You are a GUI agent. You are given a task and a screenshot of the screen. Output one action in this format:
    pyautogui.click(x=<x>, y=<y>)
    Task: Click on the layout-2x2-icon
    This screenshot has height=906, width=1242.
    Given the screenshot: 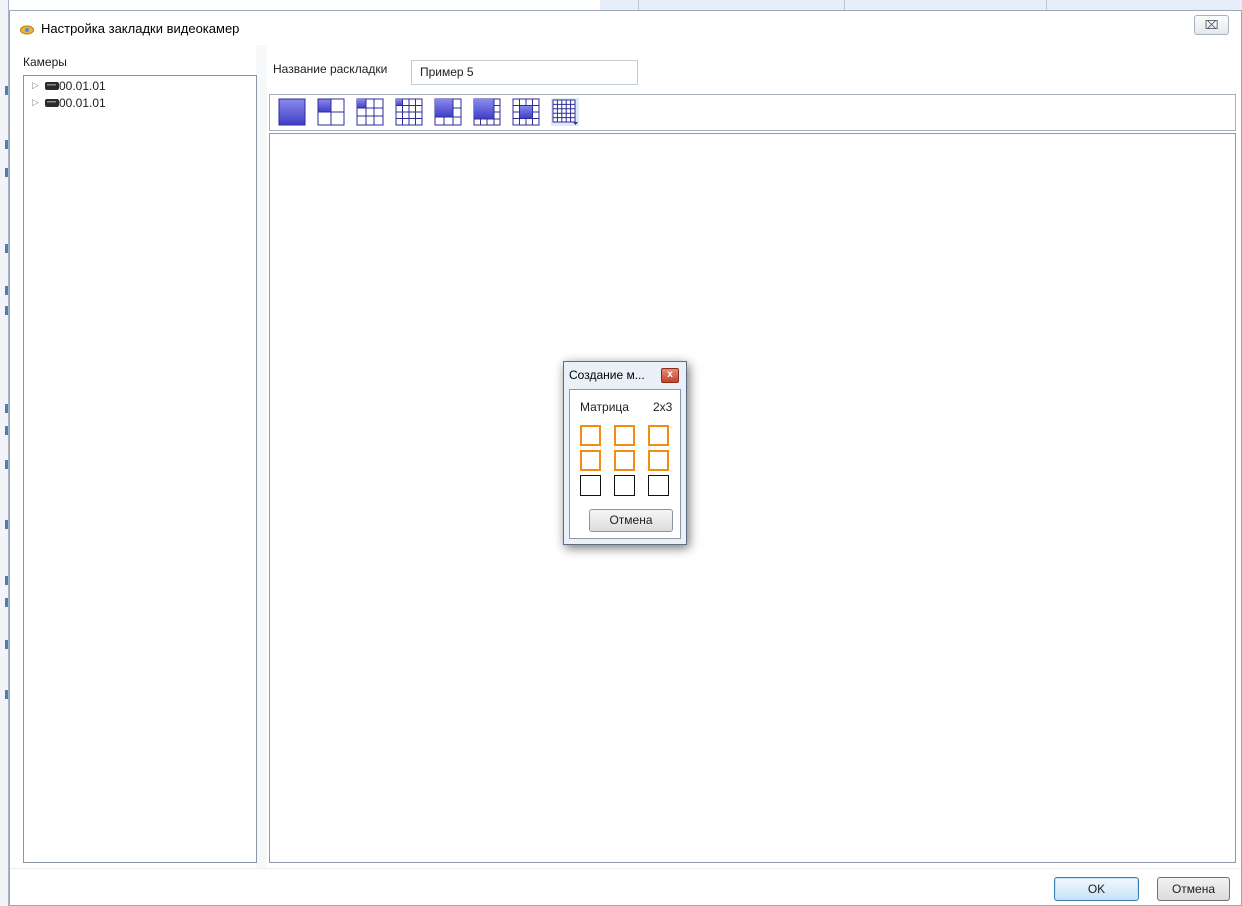 What is the action you would take?
    pyautogui.click(x=331, y=112)
    